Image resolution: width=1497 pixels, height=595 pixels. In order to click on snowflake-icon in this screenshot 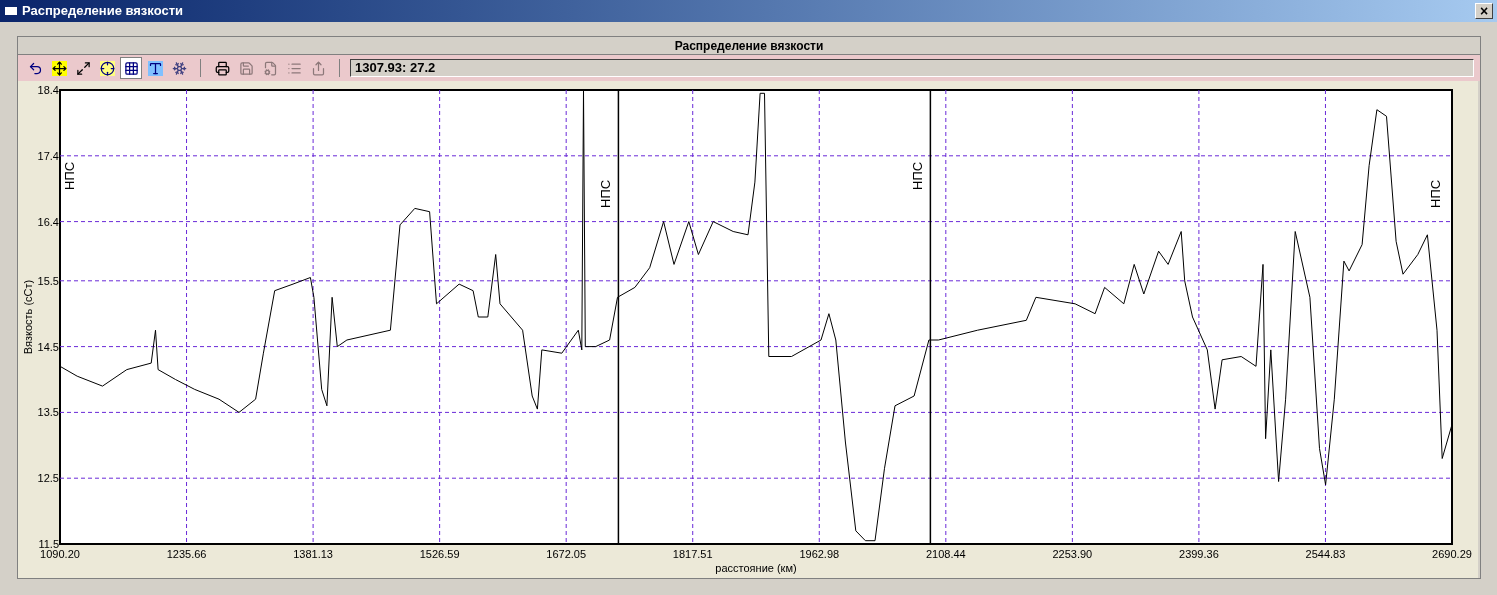, I will do `click(179, 68)`.